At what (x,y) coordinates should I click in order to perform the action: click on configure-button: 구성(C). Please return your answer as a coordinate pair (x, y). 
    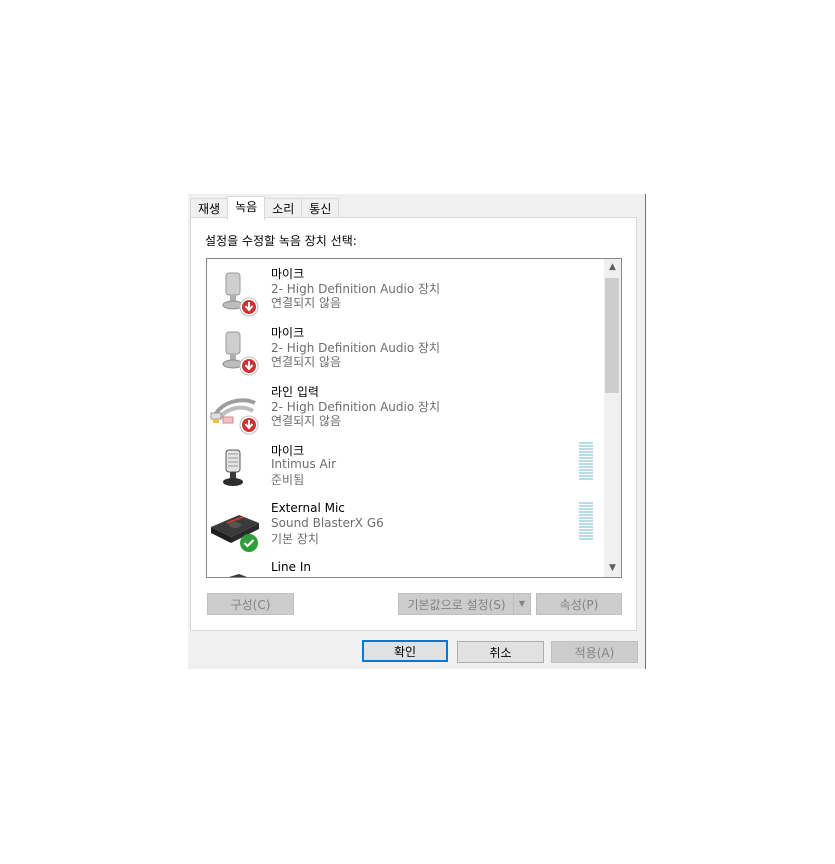
    Looking at the image, I should click on (250, 604).